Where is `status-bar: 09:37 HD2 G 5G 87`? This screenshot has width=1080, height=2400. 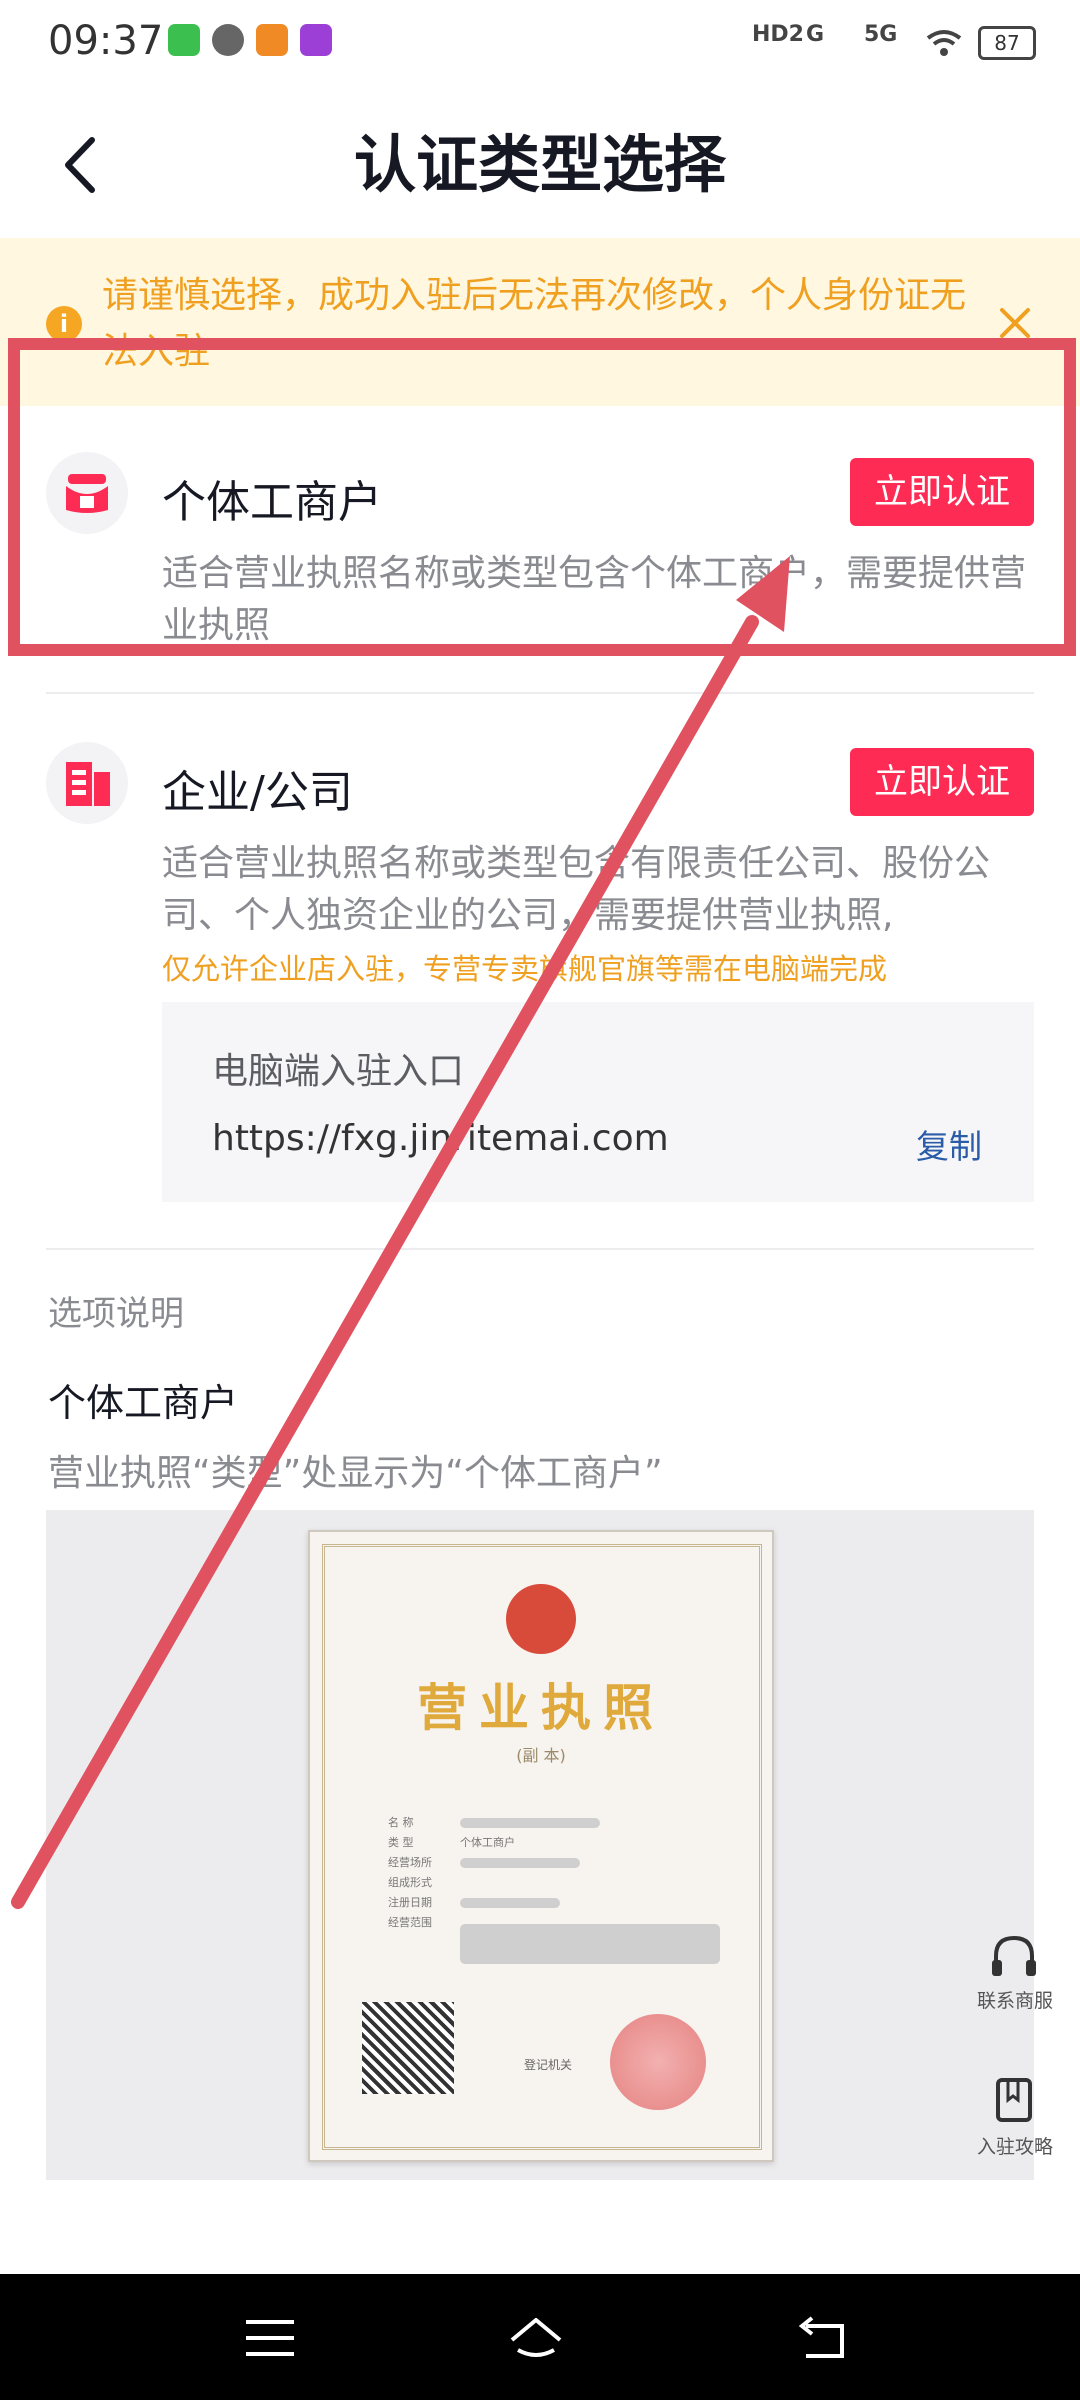 status-bar: 09:37 HD2 G 5G 87 is located at coordinates (540, 43).